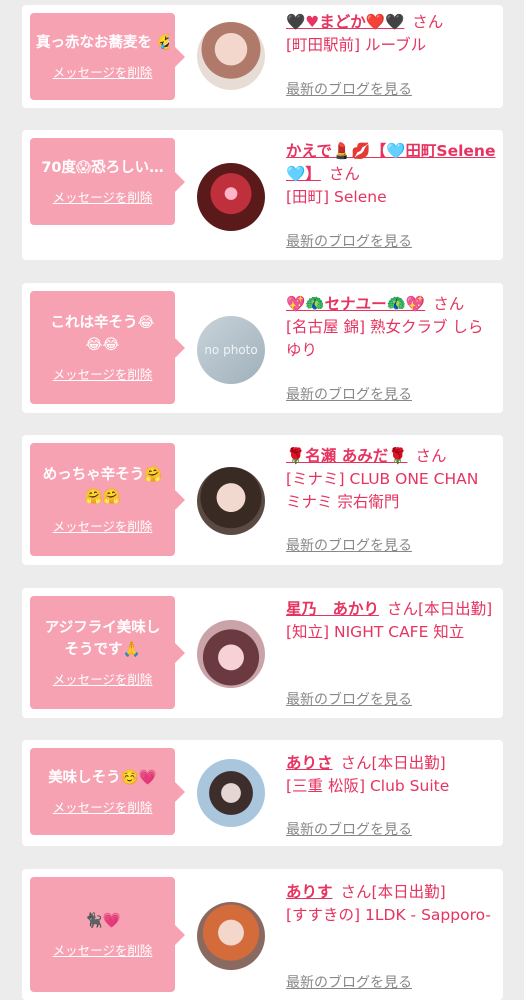  I want to click on profile-info: 🌹名瀬 あみだ🌹 さん [ミナミ] CLUB ONE CHAN ミナミ 宗右衛門, so click(392, 479).